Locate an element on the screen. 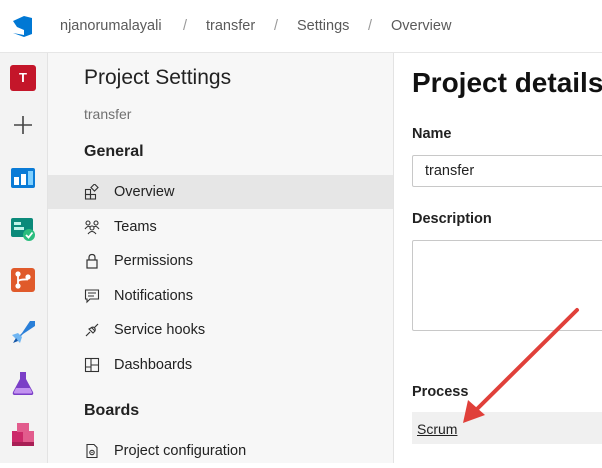 This screenshot has width=602, height=468. nav-item-label: Service hooks is located at coordinates (160, 330).